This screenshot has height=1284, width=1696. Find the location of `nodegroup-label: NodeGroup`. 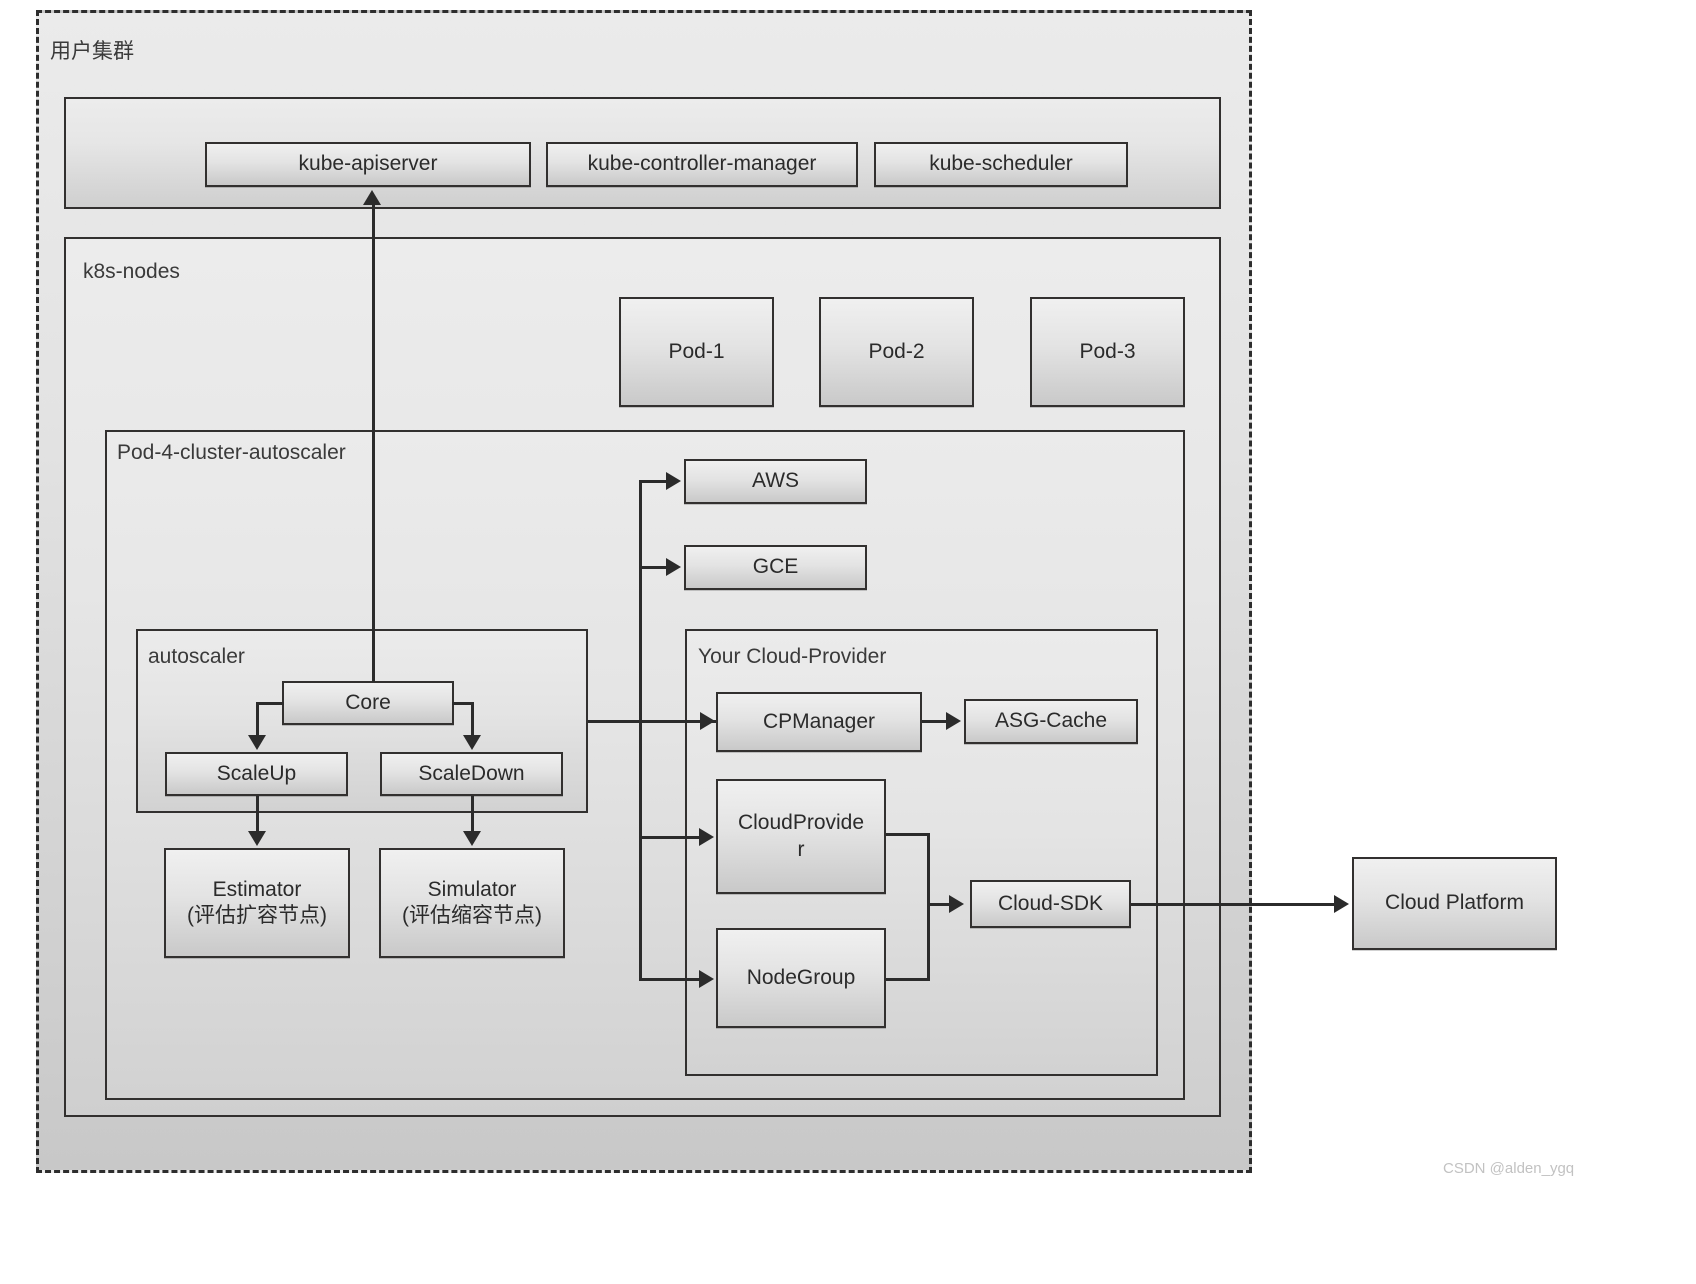

nodegroup-label: NodeGroup is located at coordinates (801, 977).